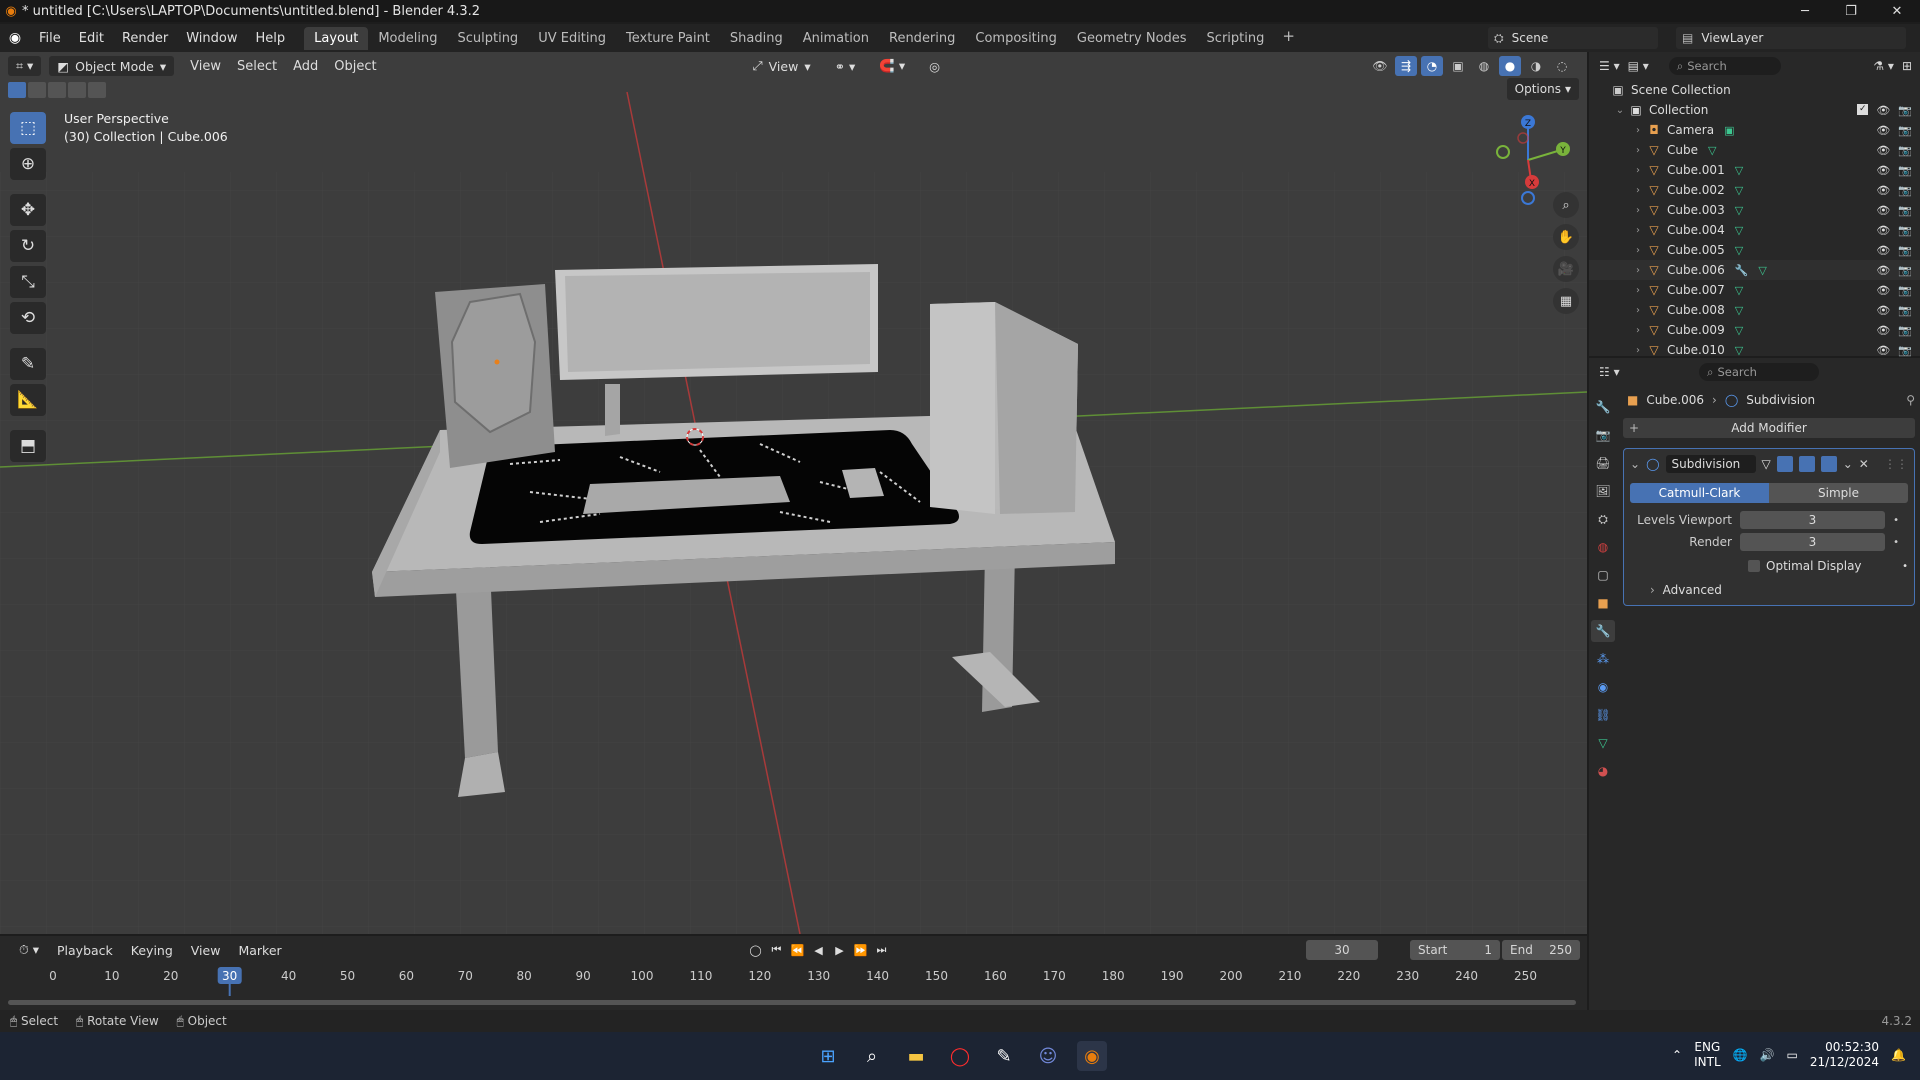  What do you see at coordinates (1754, 210) in the screenshot?
I see `outliner-object-row: › ▽ Cube.003 ▽ 👁 📷` at bounding box center [1754, 210].